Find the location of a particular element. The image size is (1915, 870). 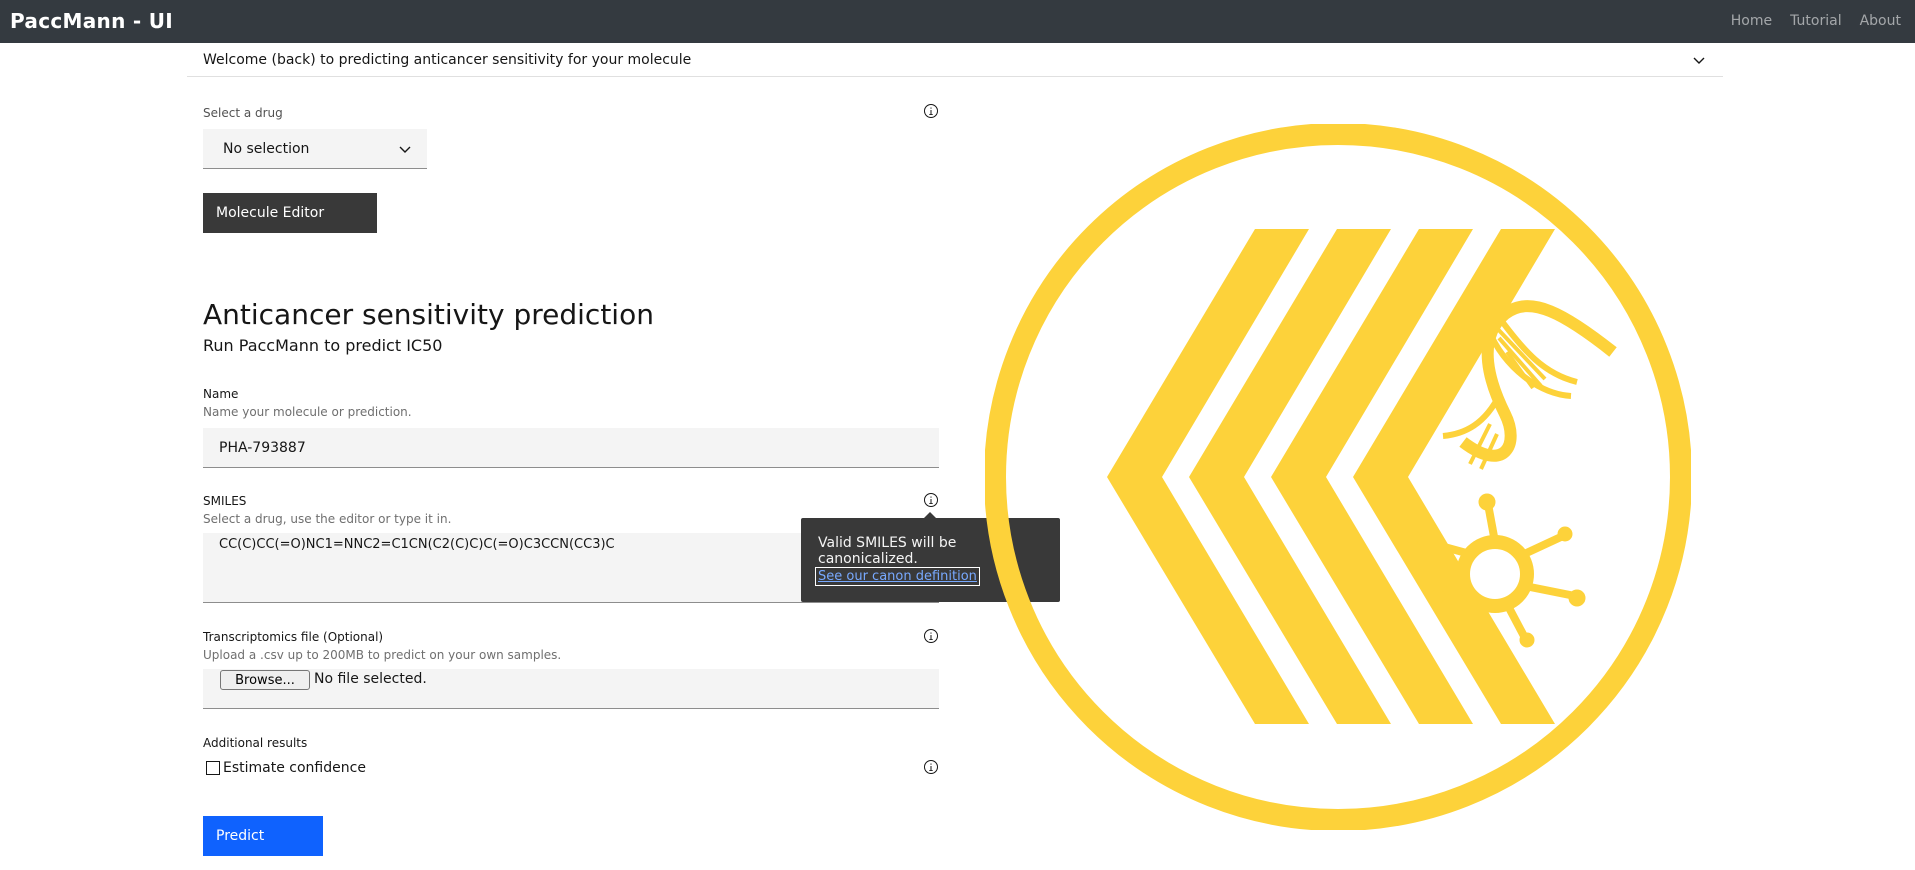

nav-links: Home Tutorial About is located at coordinates (1816, 21).